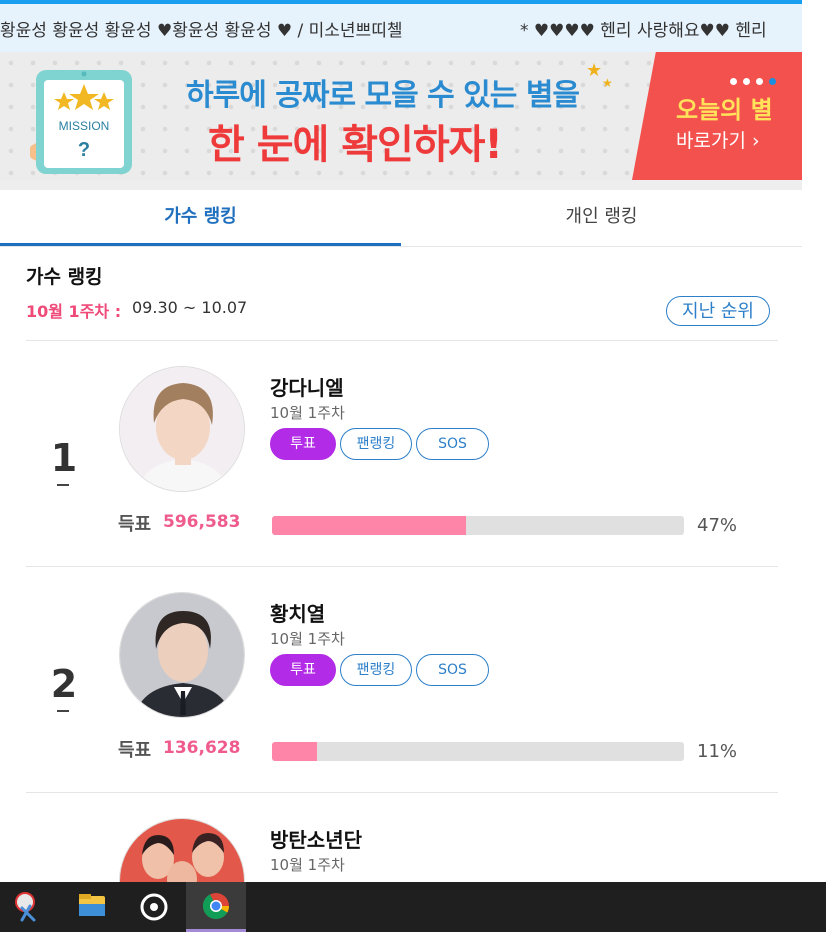 This screenshot has height=936, width=826. I want to click on banner-cta-title: 오늘의 별, so click(724, 107).